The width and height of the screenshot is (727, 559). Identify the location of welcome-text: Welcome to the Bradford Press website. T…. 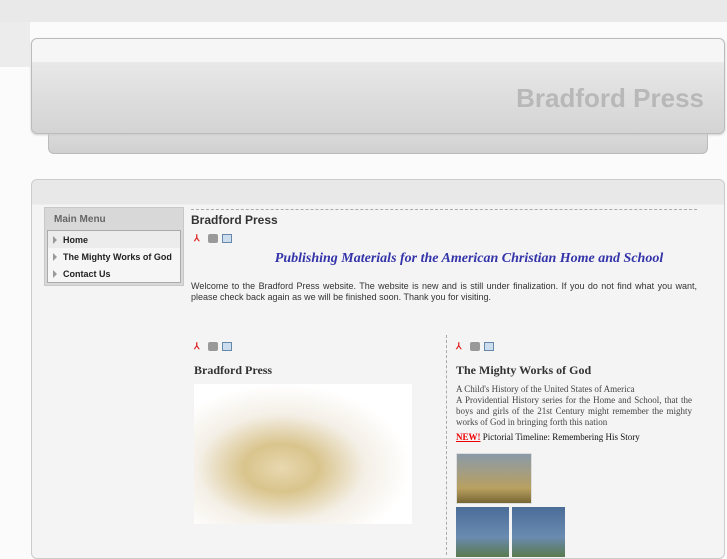
(444, 291).